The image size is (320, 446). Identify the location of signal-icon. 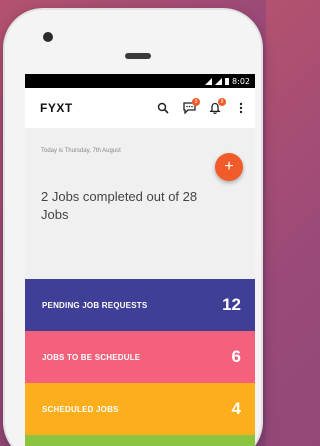
(219, 81).